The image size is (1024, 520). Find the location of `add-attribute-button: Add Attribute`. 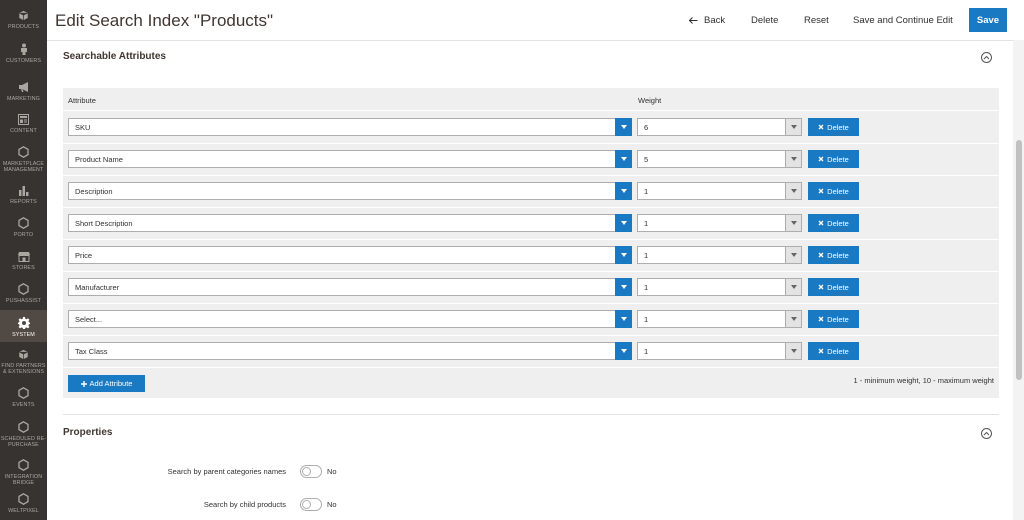

add-attribute-button: Add Attribute is located at coordinates (106, 383).